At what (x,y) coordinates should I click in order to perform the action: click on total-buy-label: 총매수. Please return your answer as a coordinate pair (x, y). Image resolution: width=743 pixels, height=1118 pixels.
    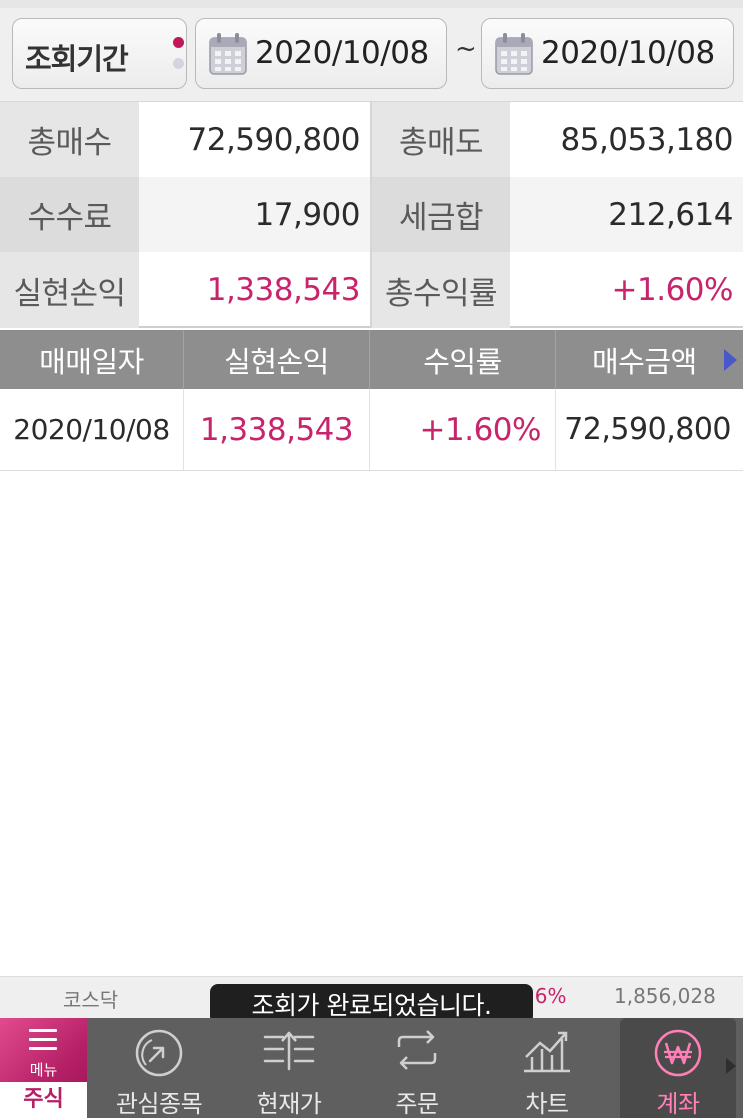
    Looking at the image, I should click on (69, 139).